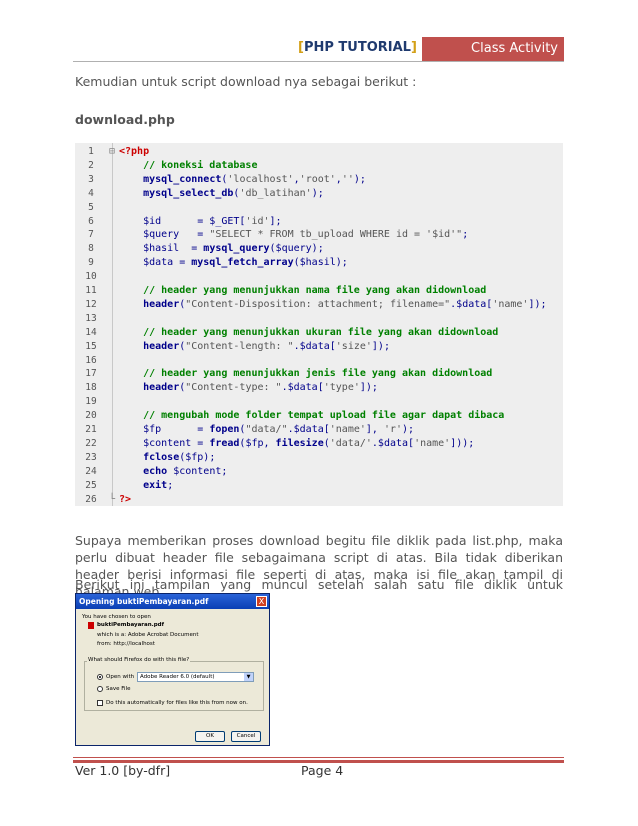 This screenshot has height=826, width=638. Describe the element at coordinates (91, 346) in the screenshot. I see `line-number: 15` at that location.